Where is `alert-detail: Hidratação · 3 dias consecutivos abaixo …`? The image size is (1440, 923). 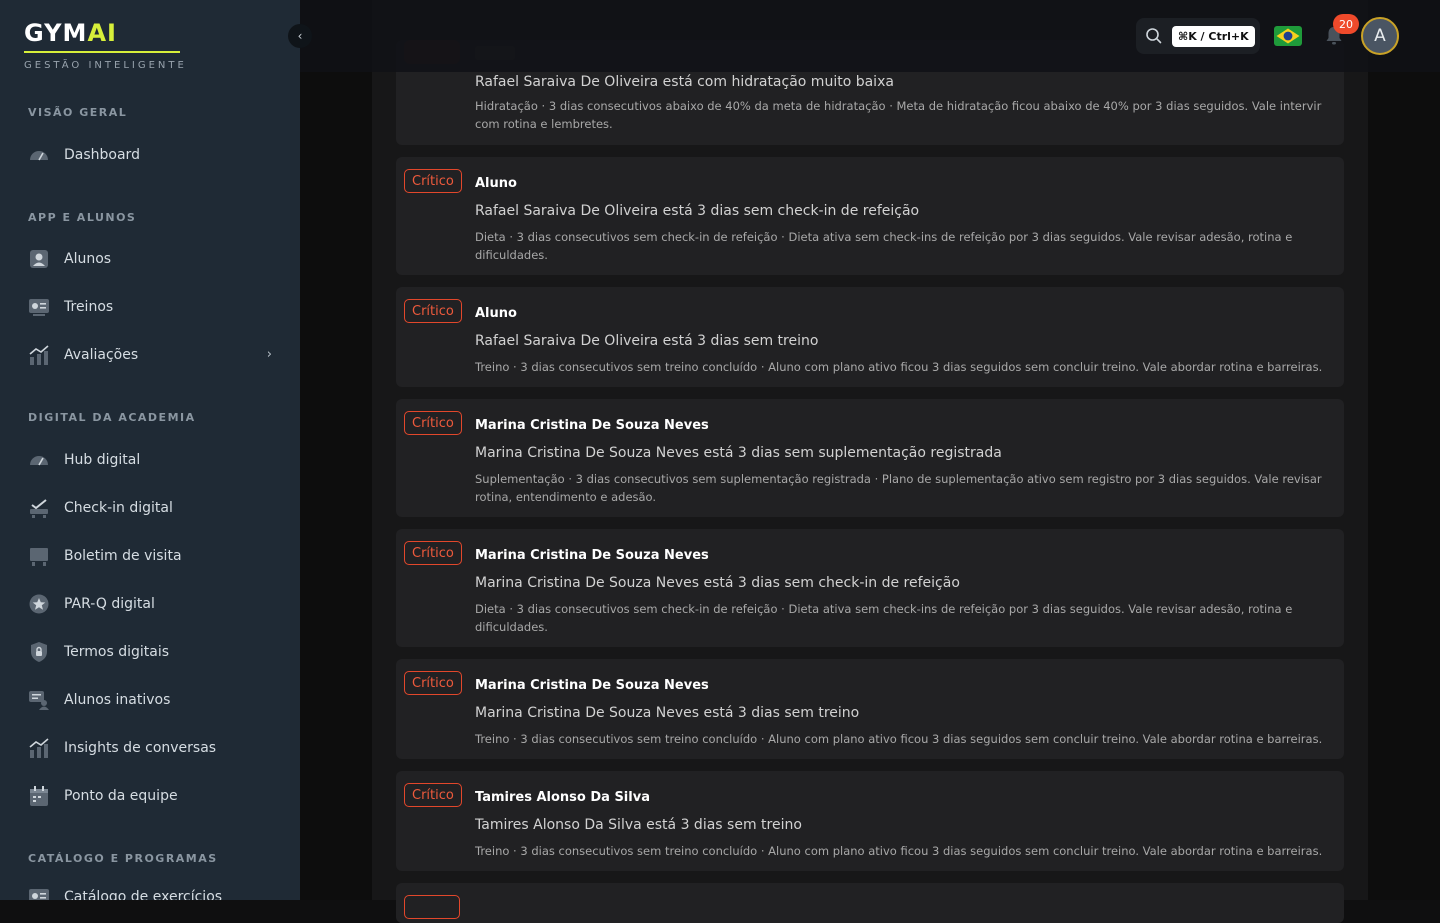 alert-detail: Hidratação · 3 dias consecutivos abaixo … is located at coordinates (898, 115).